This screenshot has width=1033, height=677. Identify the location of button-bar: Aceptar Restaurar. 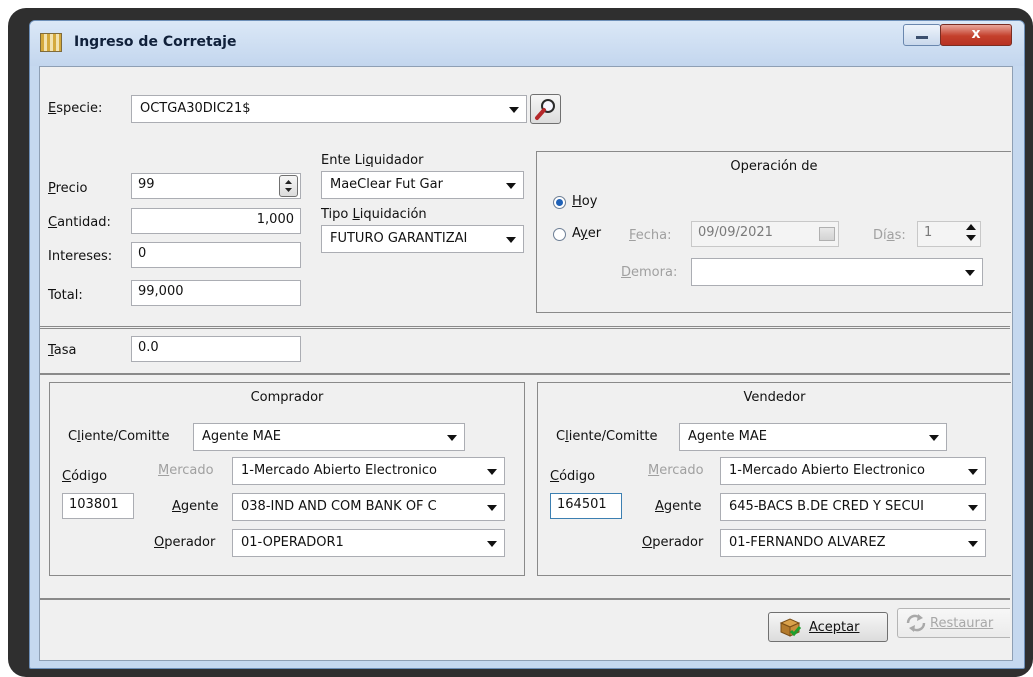
(525, 629).